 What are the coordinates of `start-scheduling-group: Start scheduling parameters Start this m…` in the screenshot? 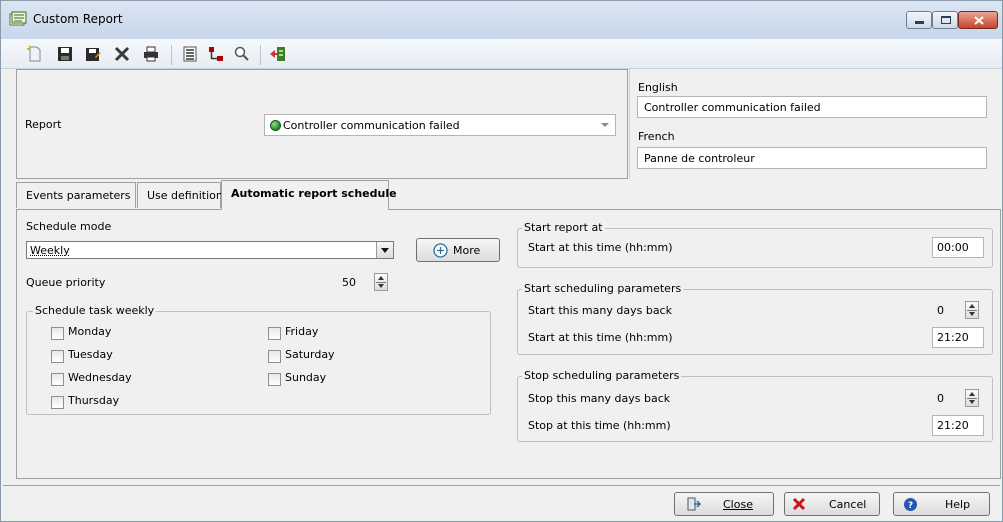 It's located at (755, 318).